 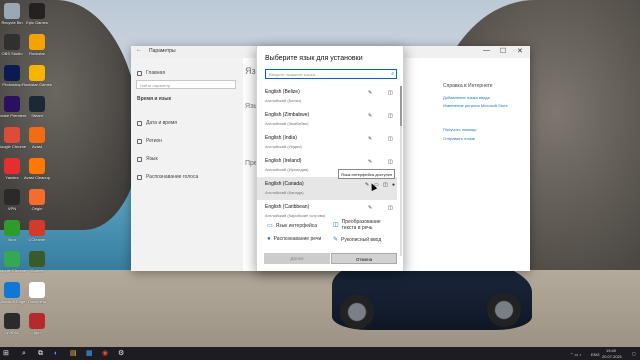 What do you see at coordinates (37, 200) in the screenshot?
I see `desktop-icon: Origin` at bounding box center [37, 200].